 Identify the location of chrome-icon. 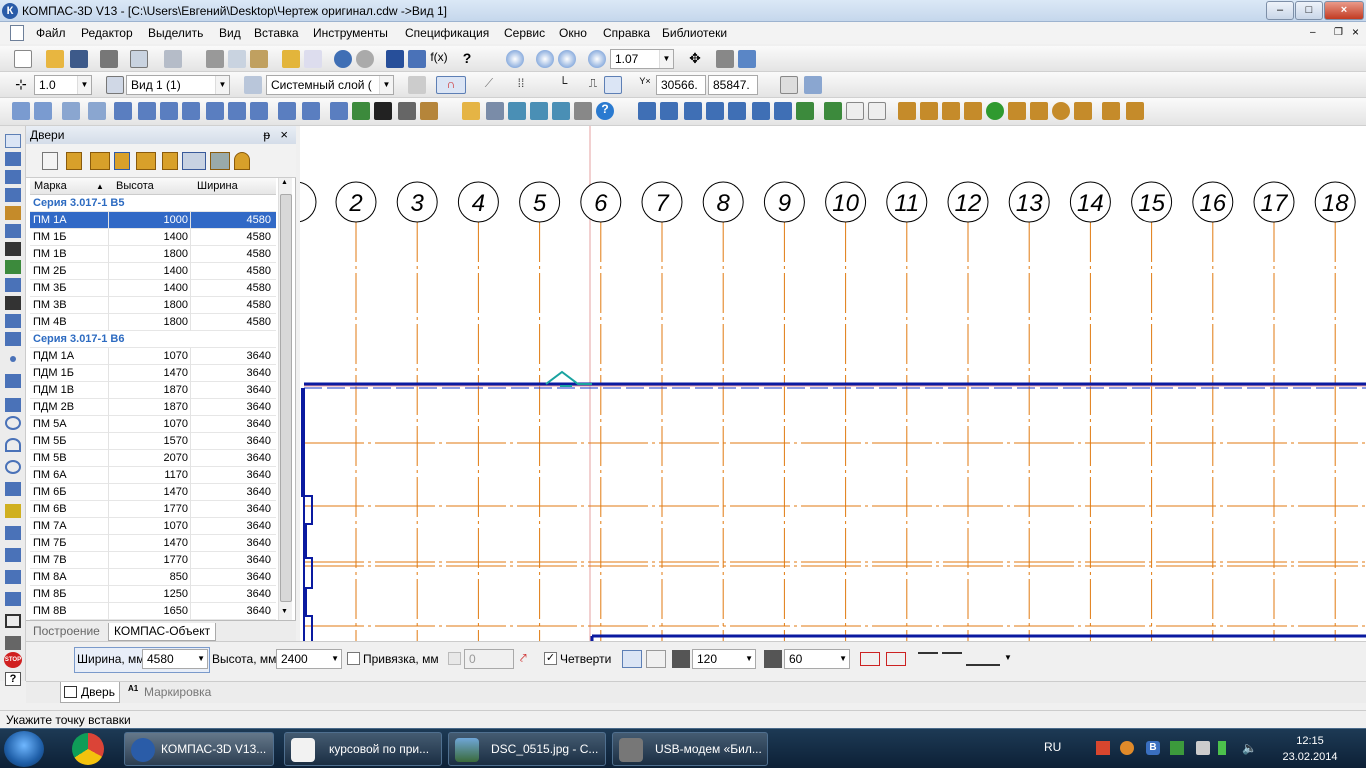
(88, 749).